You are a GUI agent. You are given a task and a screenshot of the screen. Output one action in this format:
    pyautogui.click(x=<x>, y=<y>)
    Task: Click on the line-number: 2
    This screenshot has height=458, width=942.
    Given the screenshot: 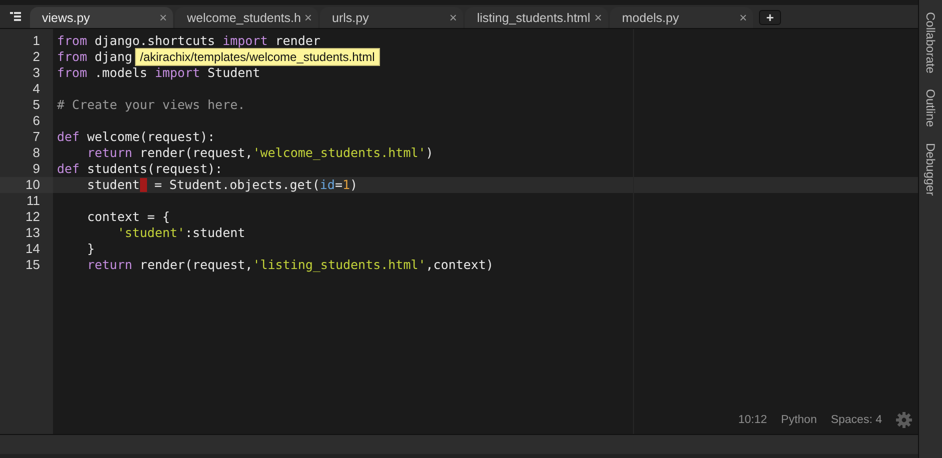 What is the action you would take?
    pyautogui.click(x=36, y=57)
    